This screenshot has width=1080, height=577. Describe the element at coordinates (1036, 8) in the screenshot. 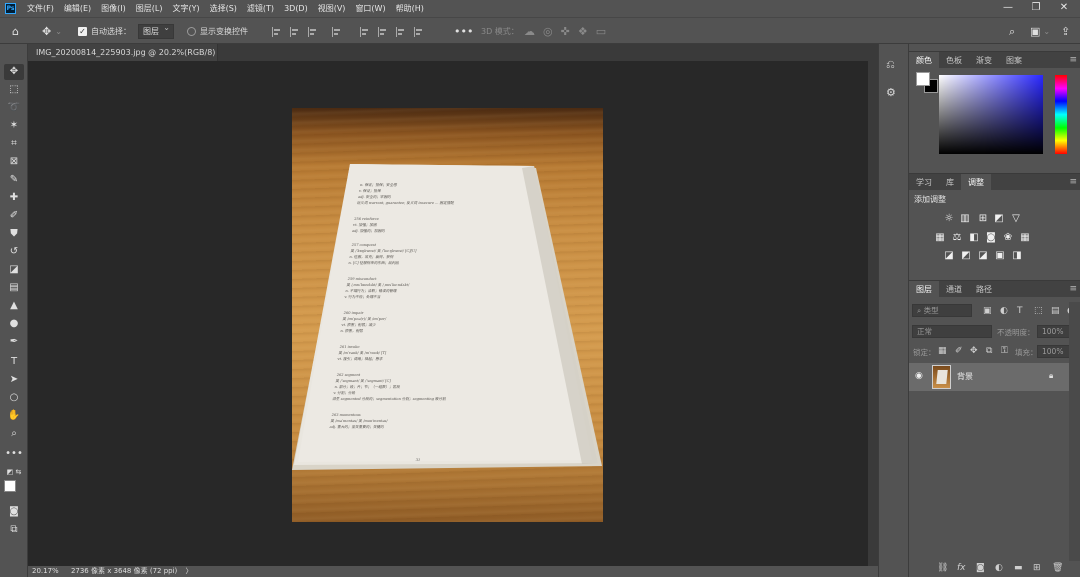

I see `maximize-button: ❐` at that location.